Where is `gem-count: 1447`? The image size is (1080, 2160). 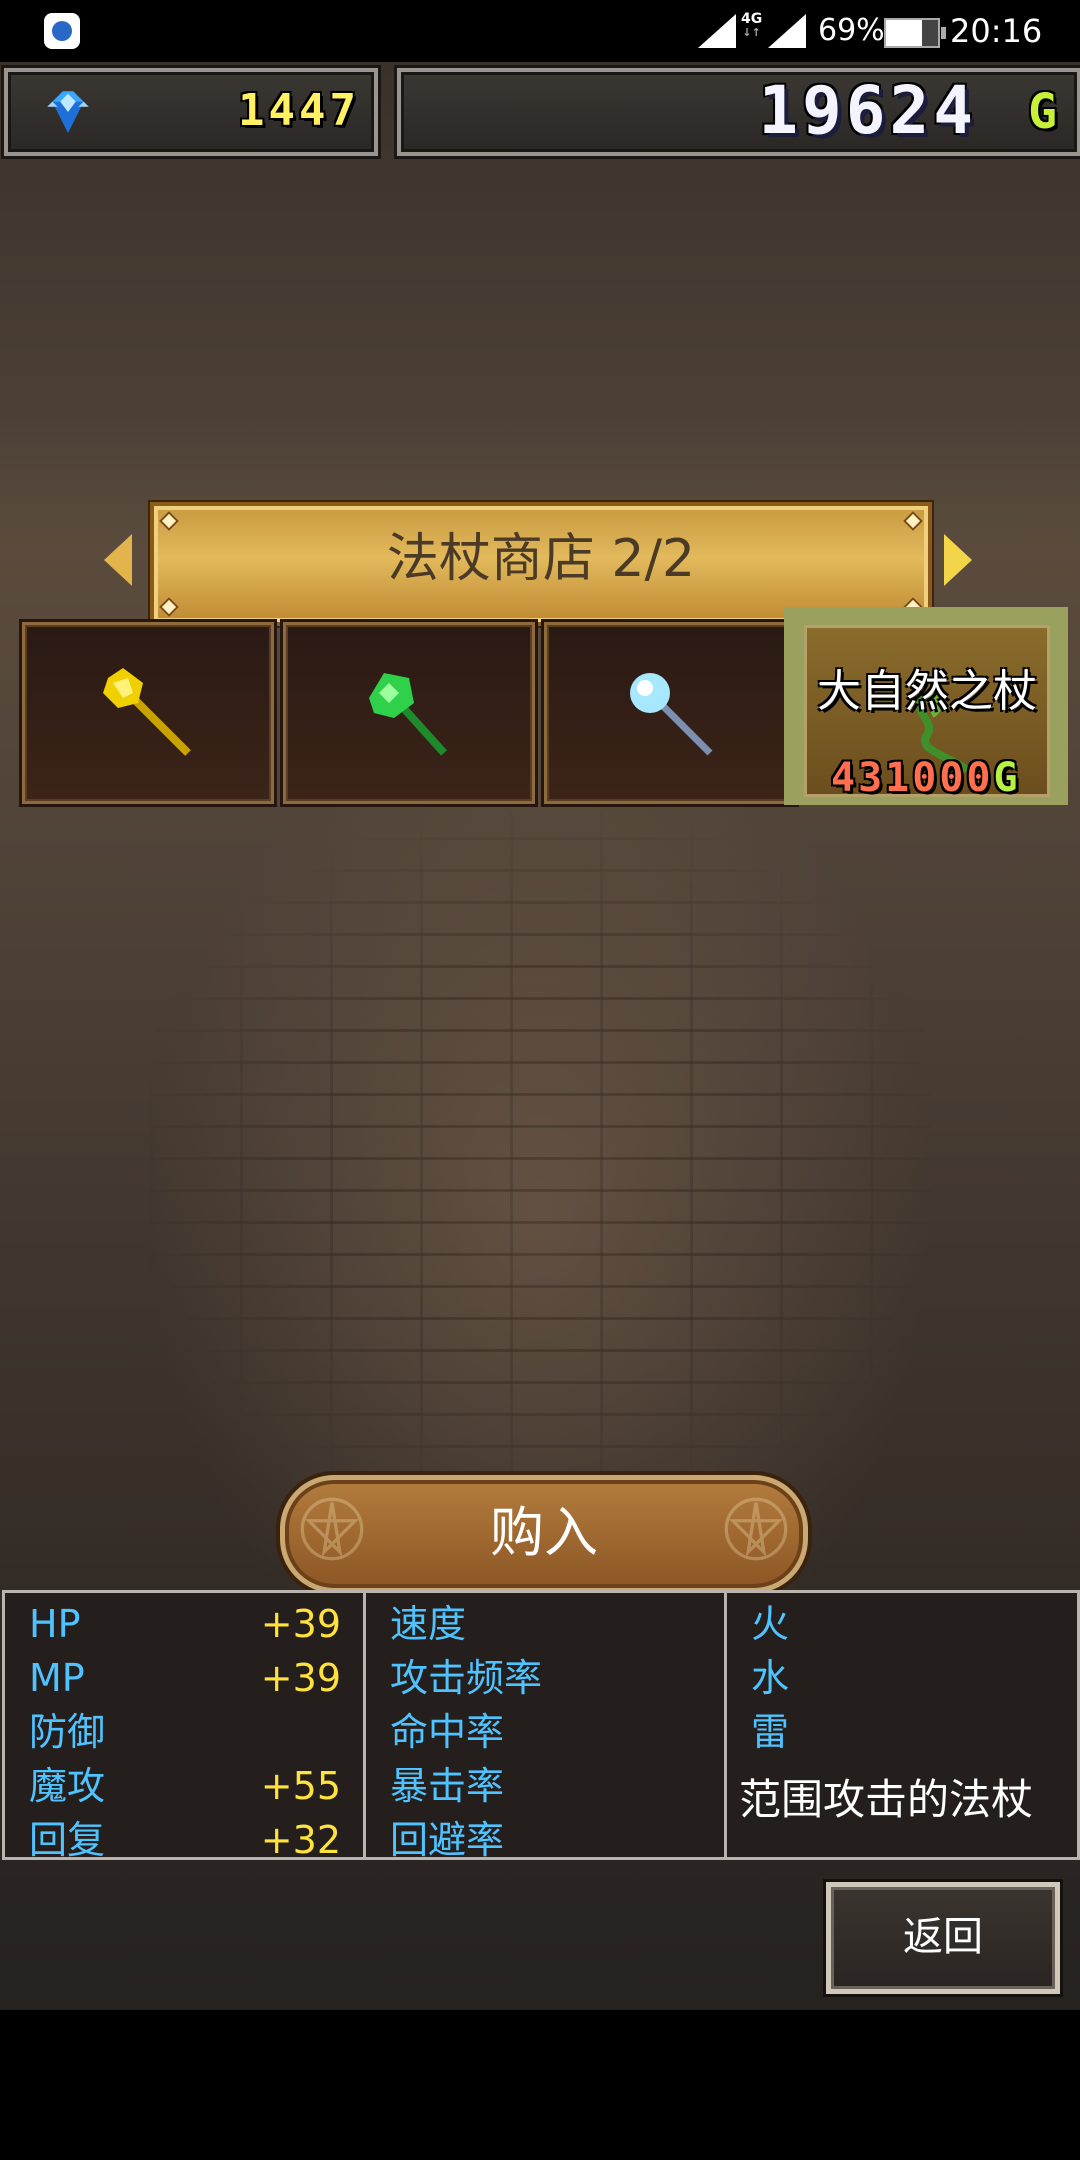 gem-count: 1447 is located at coordinates (299, 110).